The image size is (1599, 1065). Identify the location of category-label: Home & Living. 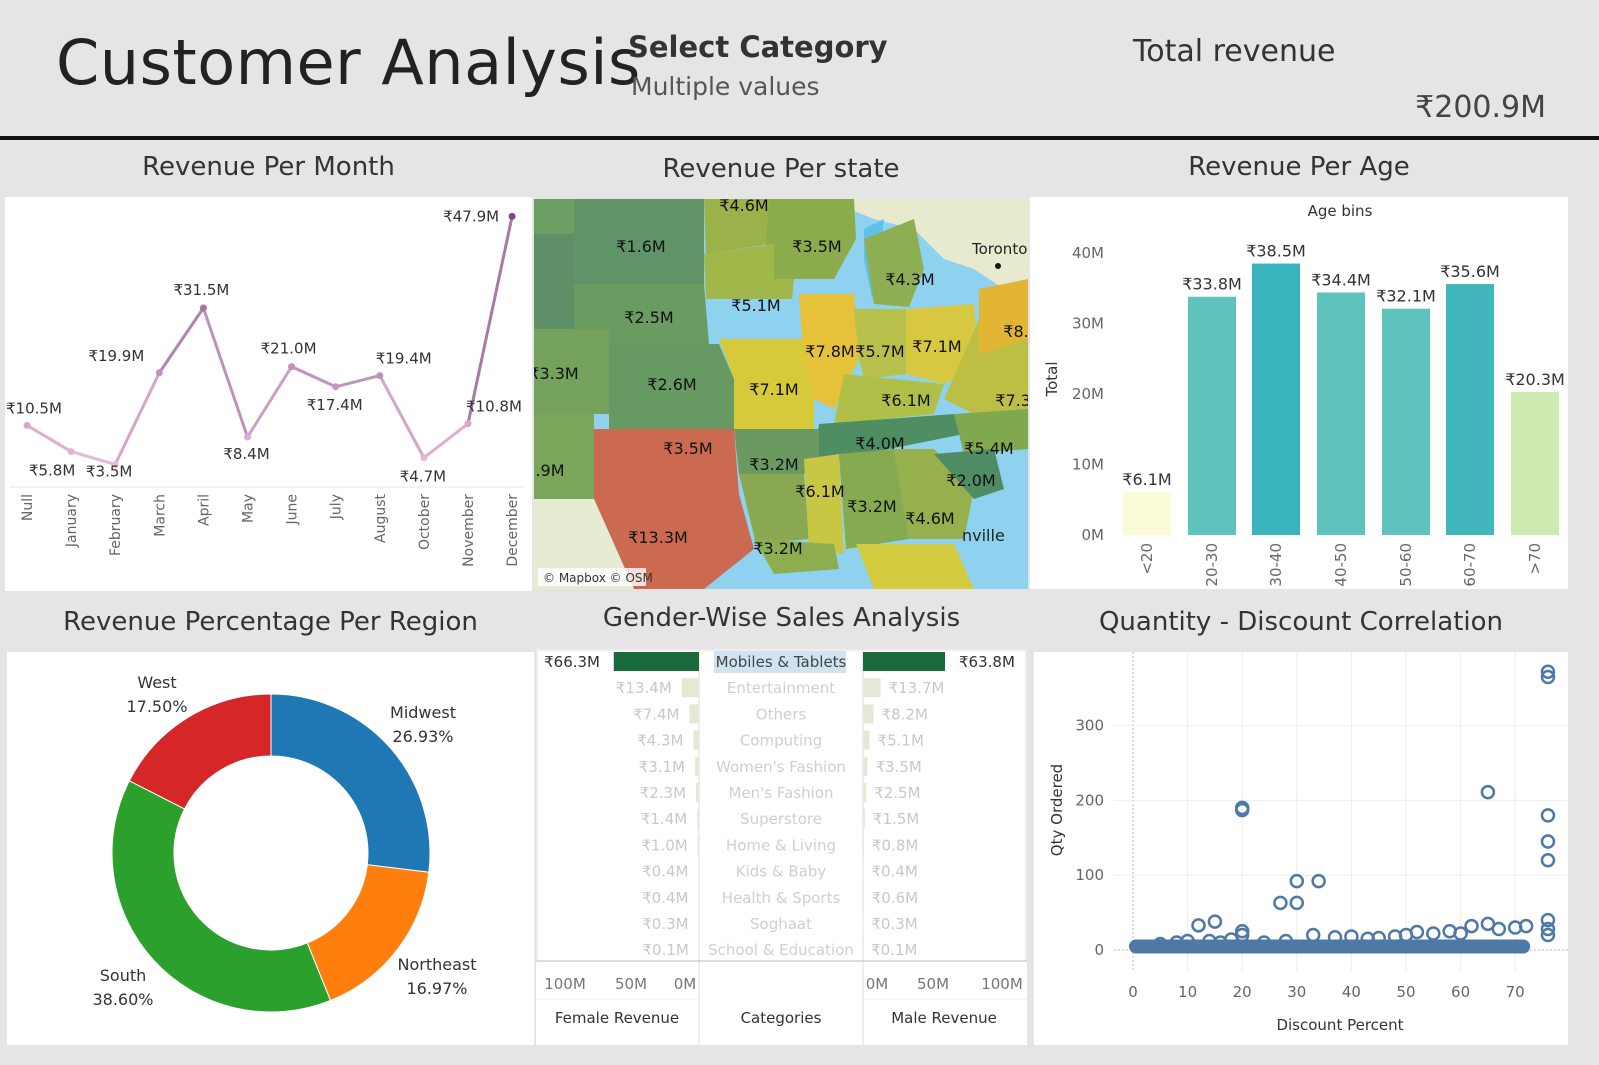
(781, 845).